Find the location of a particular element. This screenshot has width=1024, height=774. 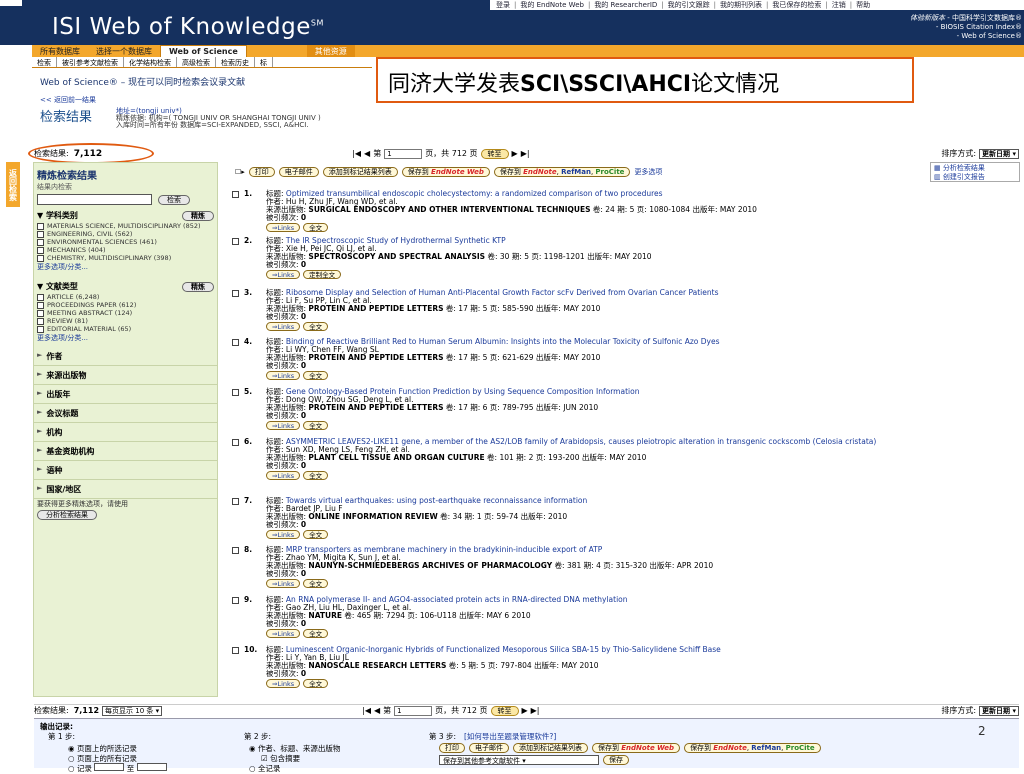

export-help-link: [如何导出至题录管理软件?] is located at coordinates (510, 736).